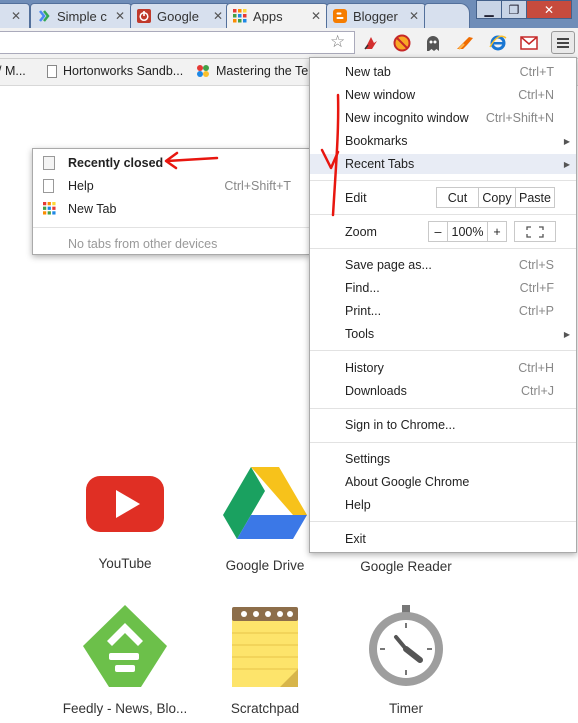  What do you see at coordinates (49, 208) in the screenshot?
I see `apps-grid-icon` at bounding box center [49, 208].